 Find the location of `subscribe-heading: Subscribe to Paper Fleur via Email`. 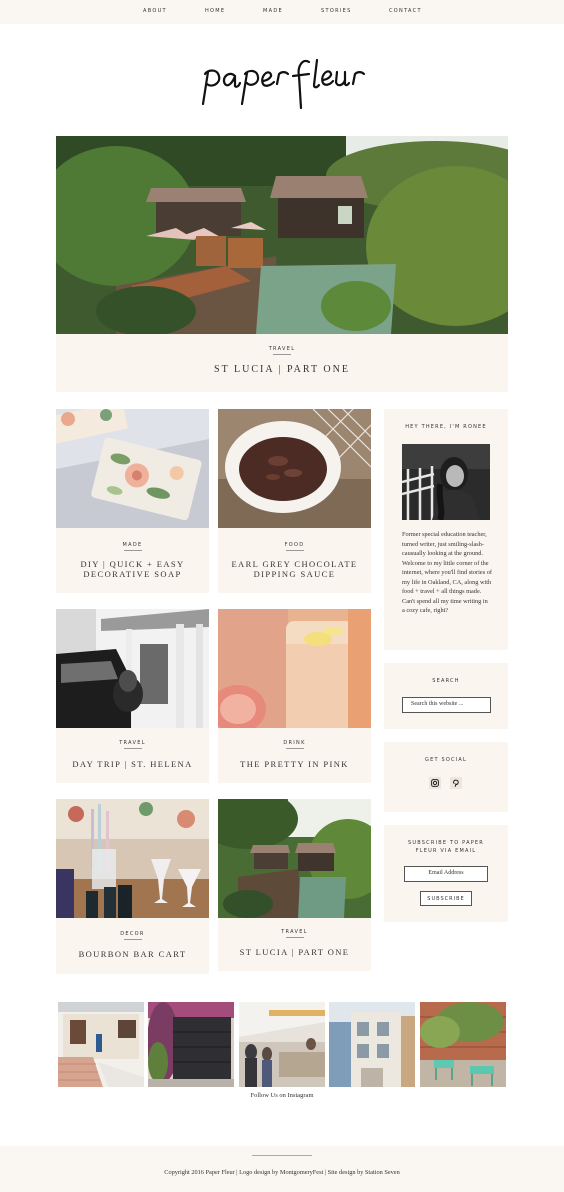

subscribe-heading: Subscribe to Paper Fleur via Email is located at coordinates (446, 847).